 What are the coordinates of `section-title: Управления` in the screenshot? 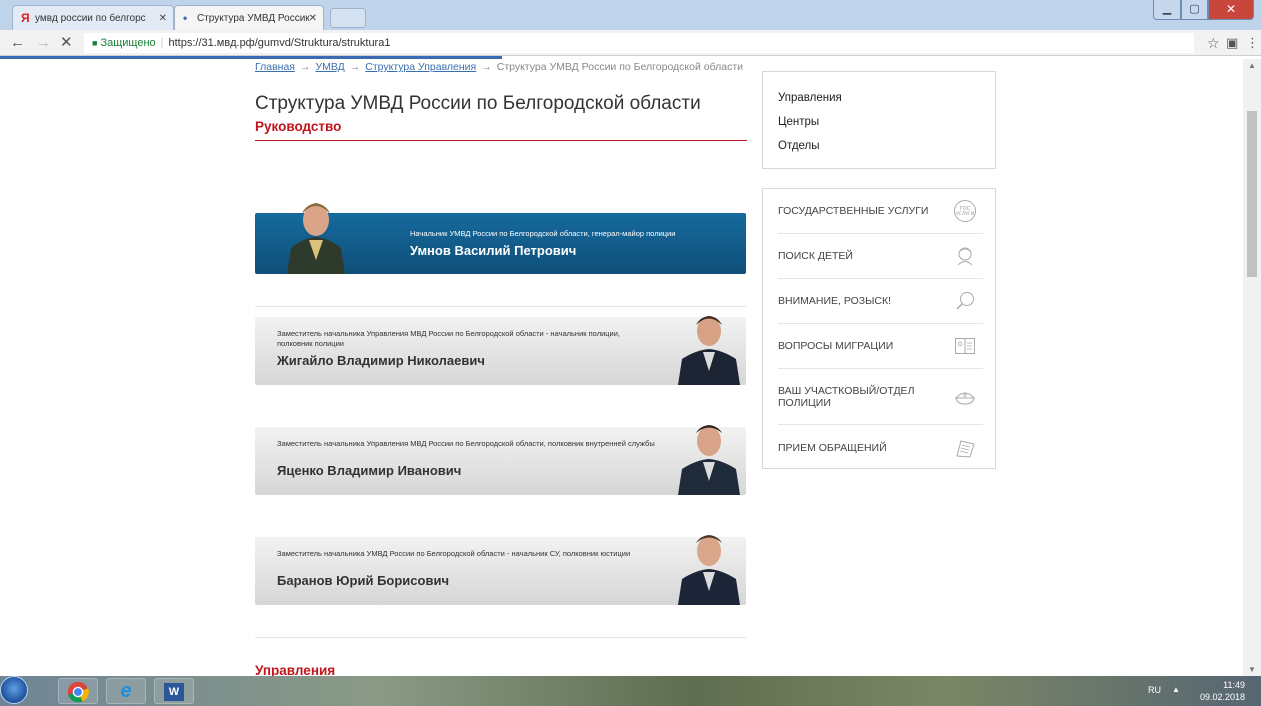 It's located at (295, 669).